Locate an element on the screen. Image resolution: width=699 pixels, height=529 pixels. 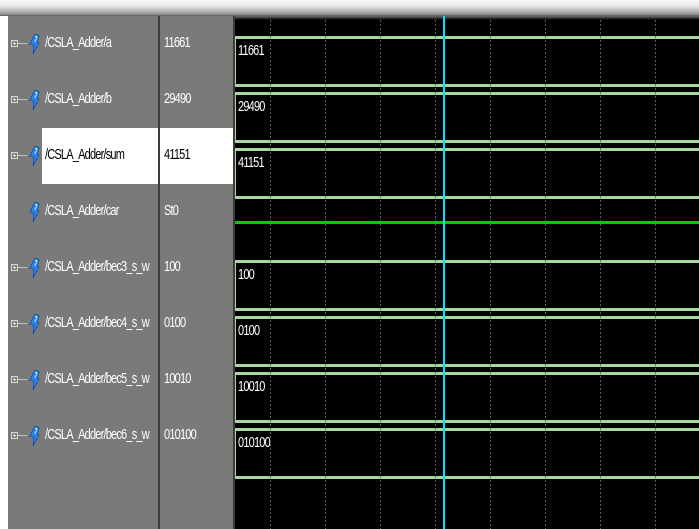
signal-value-label: 11661 is located at coordinates (177, 43).